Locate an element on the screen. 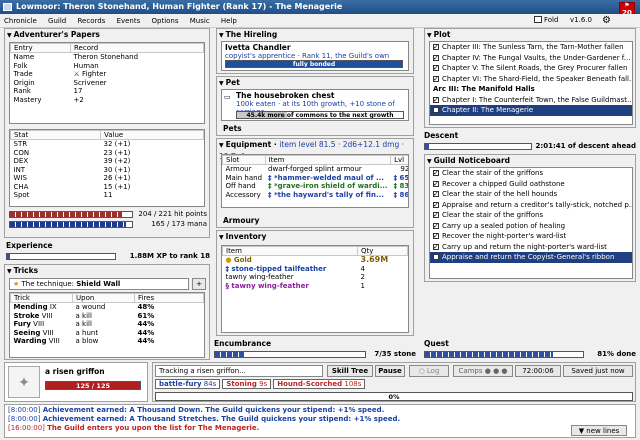  list-item: Clear the stair of the hell hounds is located at coordinates (531, 194).